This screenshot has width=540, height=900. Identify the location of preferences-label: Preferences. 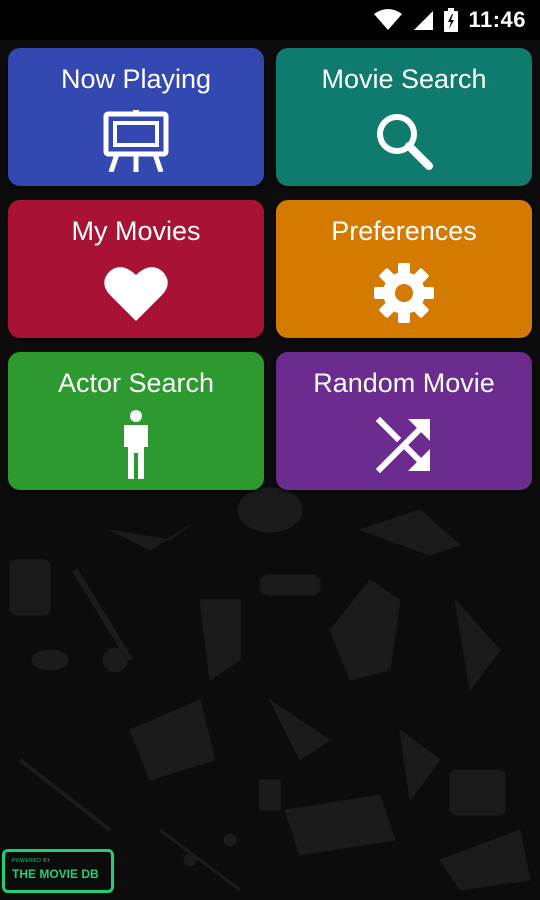
(404, 231).